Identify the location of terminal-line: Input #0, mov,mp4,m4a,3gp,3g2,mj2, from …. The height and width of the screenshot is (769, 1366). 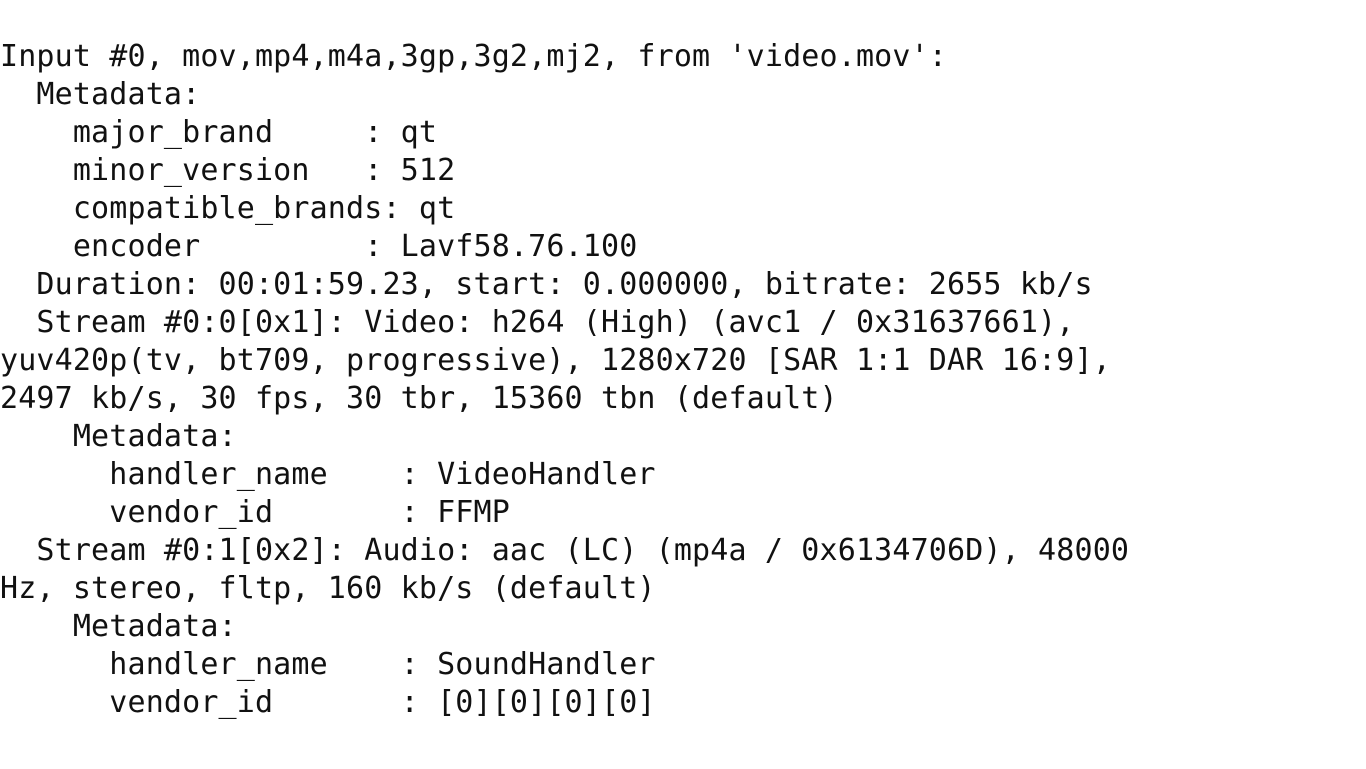
(473, 56).